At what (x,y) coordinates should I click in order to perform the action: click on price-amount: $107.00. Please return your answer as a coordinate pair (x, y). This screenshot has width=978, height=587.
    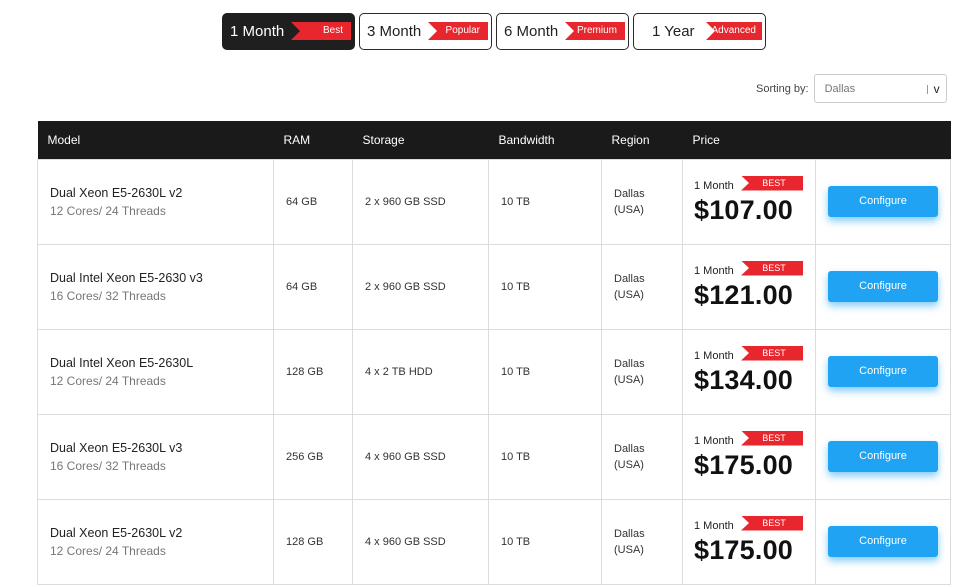
    Looking at the image, I should click on (743, 209).